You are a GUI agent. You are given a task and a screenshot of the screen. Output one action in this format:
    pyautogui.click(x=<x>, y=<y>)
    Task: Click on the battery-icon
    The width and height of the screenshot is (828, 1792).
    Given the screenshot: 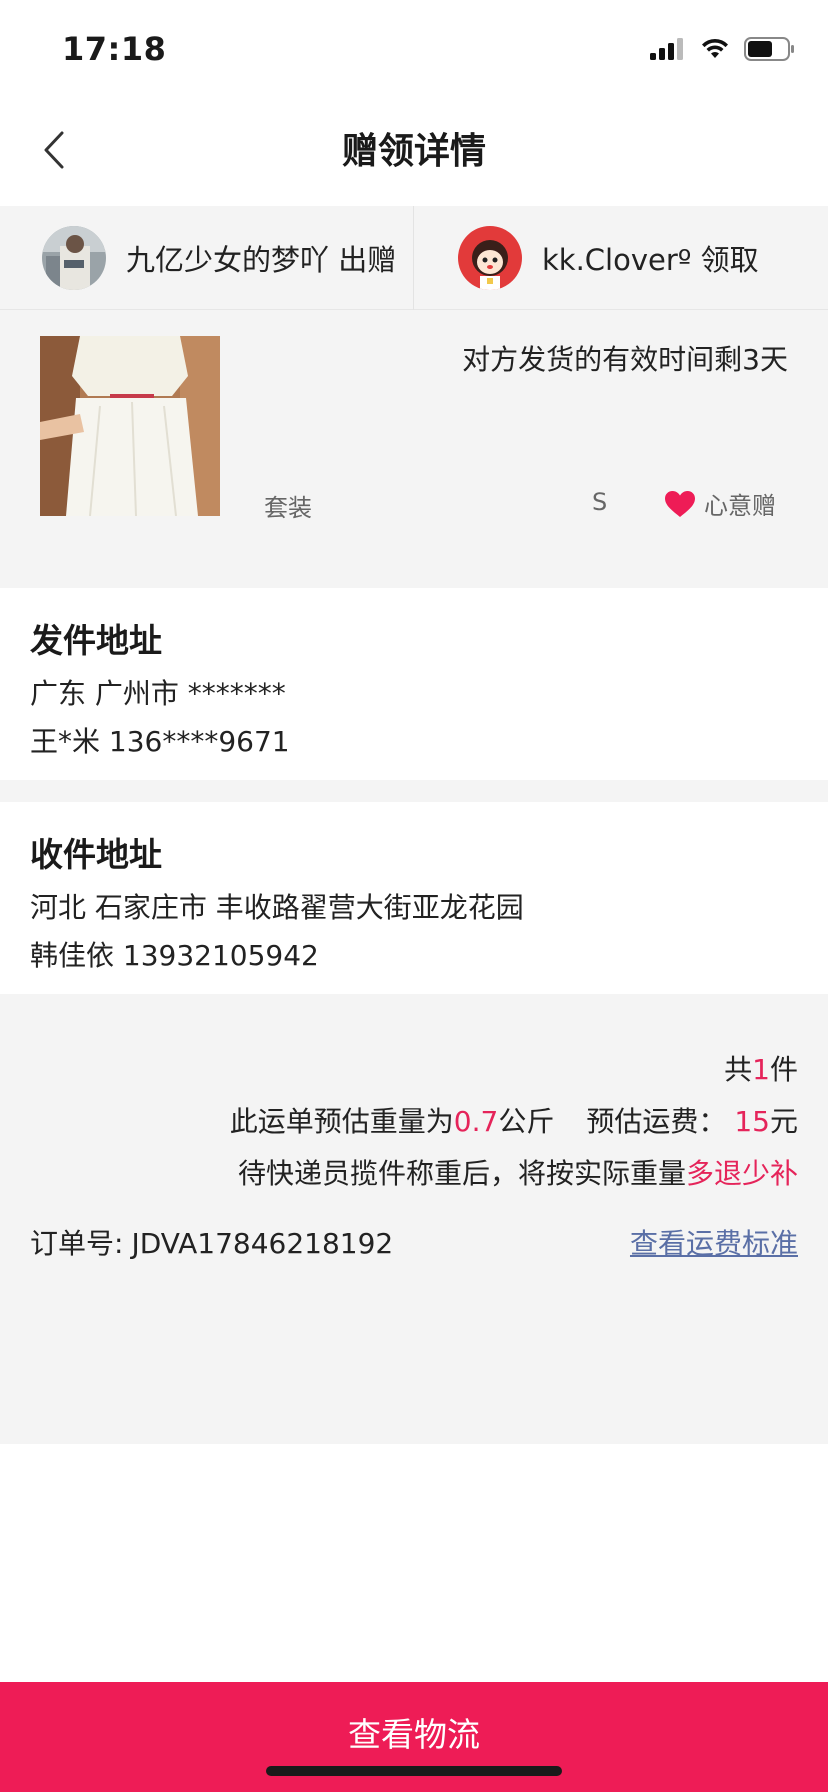 What is the action you would take?
    pyautogui.click(x=769, y=49)
    